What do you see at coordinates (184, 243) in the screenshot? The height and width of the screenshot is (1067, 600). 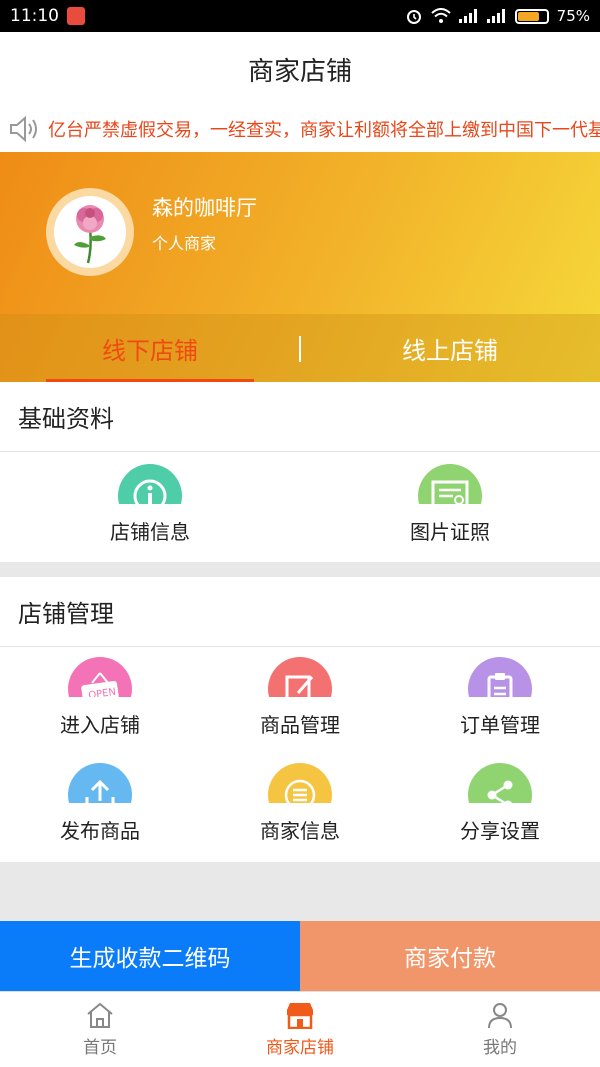 I see `shop-type: 个人商家` at bounding box center [184, 243].